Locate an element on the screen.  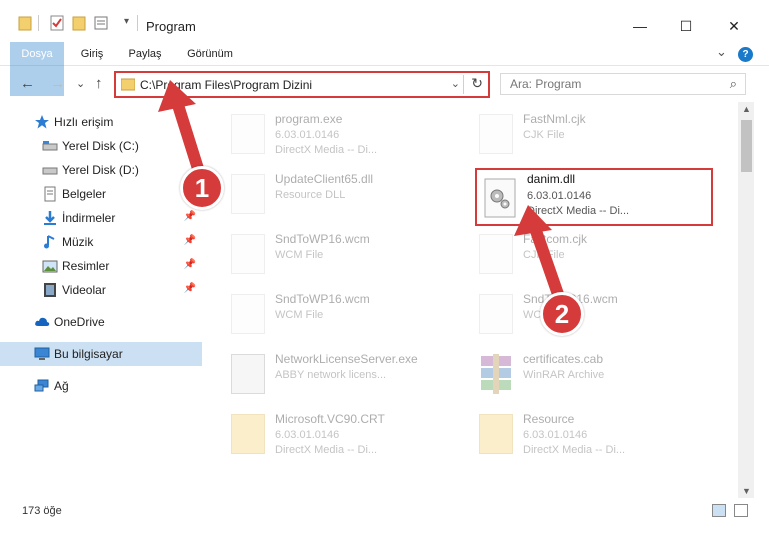
step-badge-2: 2 is located at coordinates (562, 314).